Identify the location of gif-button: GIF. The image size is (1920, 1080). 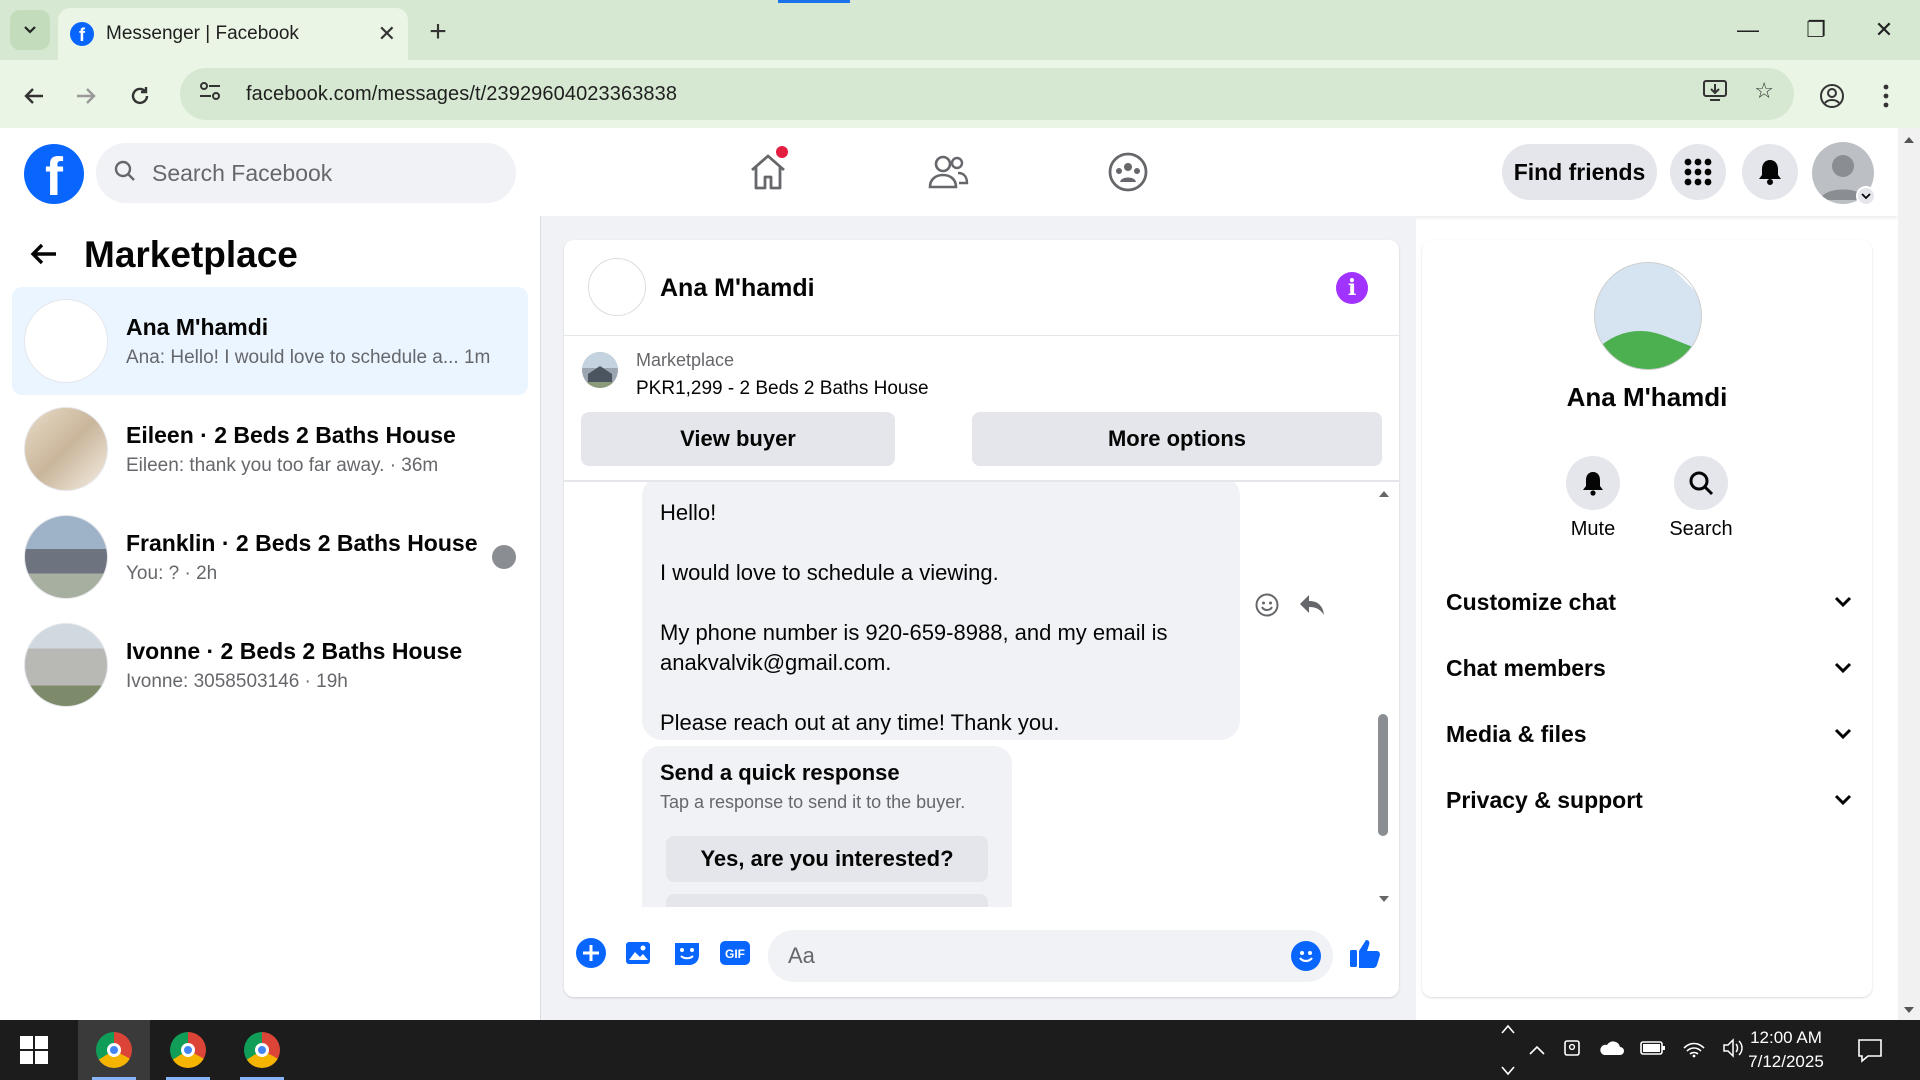
(735, 953).